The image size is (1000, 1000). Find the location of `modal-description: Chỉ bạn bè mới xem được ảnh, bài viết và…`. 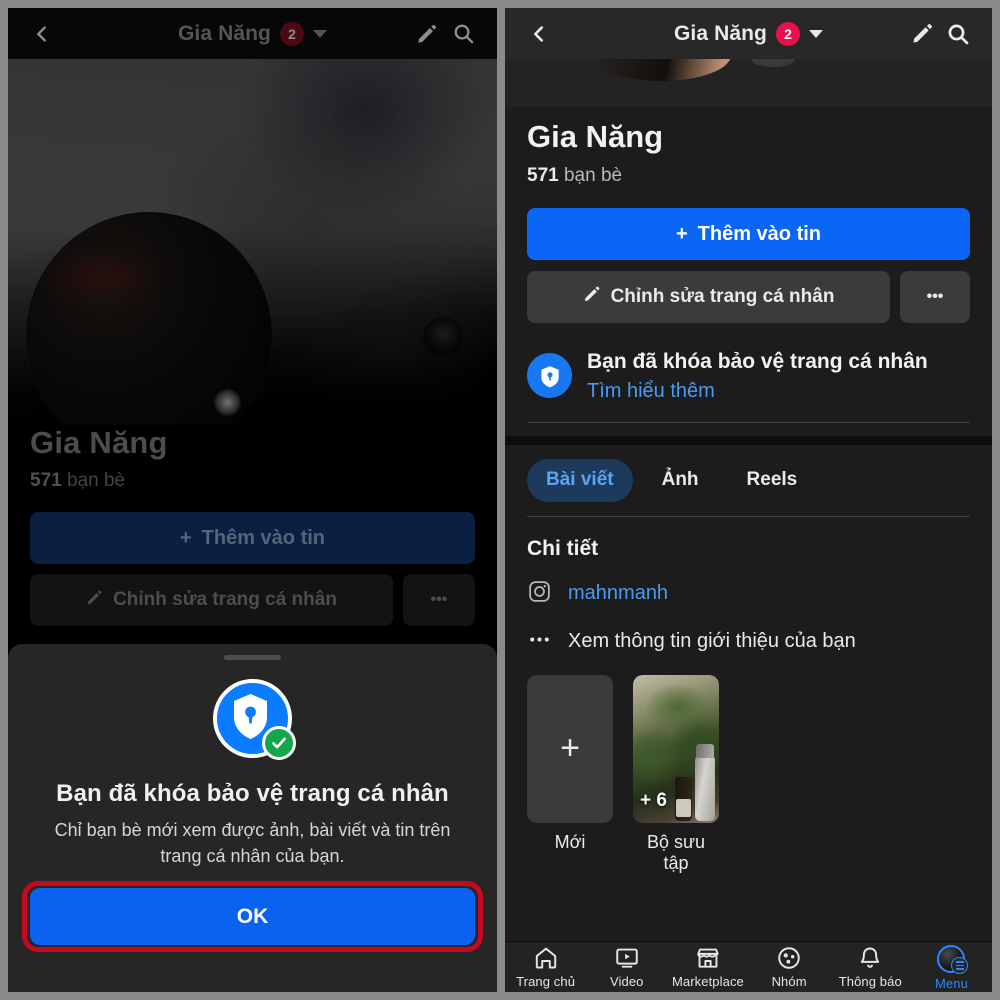

modal-description: Chỉ bạn bè mới xem được ảnh, bài viết và… is located at coordinates (252, 843).